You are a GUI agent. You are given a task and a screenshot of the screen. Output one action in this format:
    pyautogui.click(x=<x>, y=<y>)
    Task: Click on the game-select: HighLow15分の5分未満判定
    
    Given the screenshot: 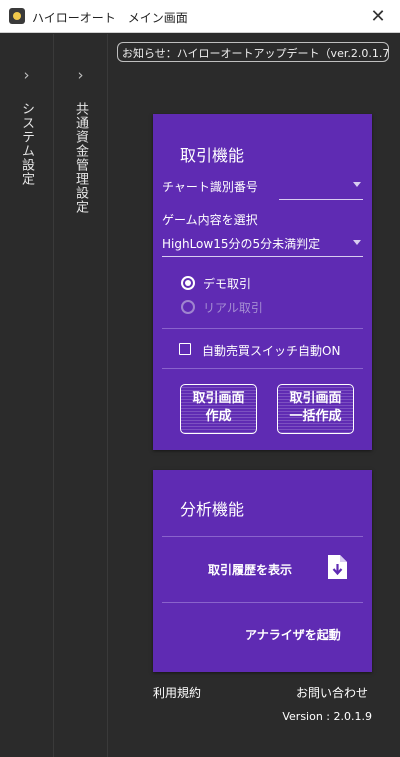 What is the action you would take?
    pyautogui.click(x=262, y=244)
    